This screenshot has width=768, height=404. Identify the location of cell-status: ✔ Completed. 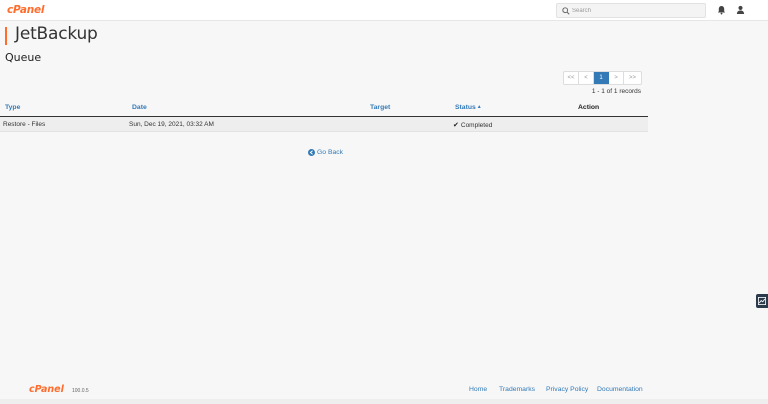
(472, 125).